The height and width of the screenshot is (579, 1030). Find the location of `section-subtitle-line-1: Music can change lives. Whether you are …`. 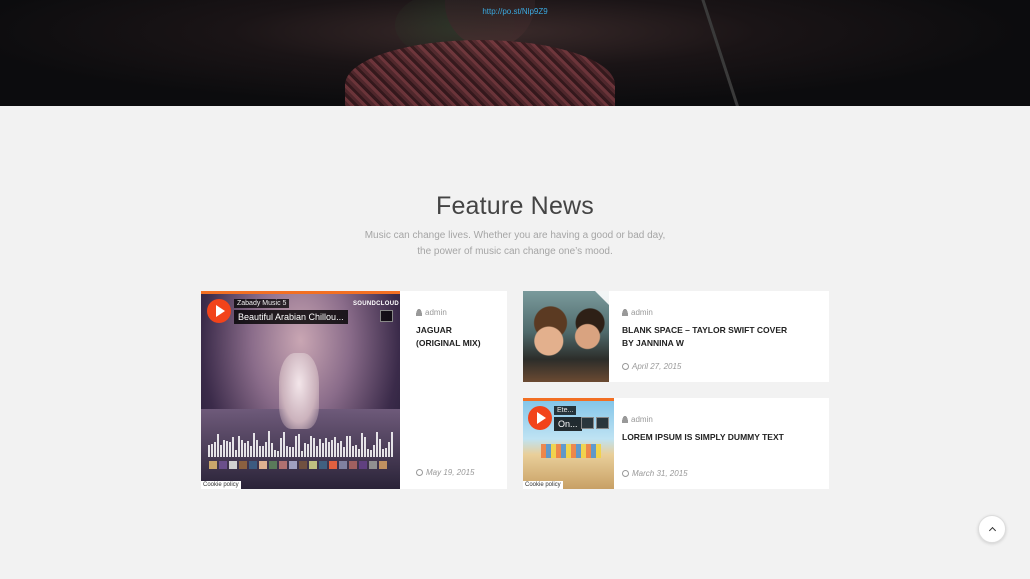

section-subtitle-line-1: Music can change lives. Whether you are … is located at coordinates (515, 235).